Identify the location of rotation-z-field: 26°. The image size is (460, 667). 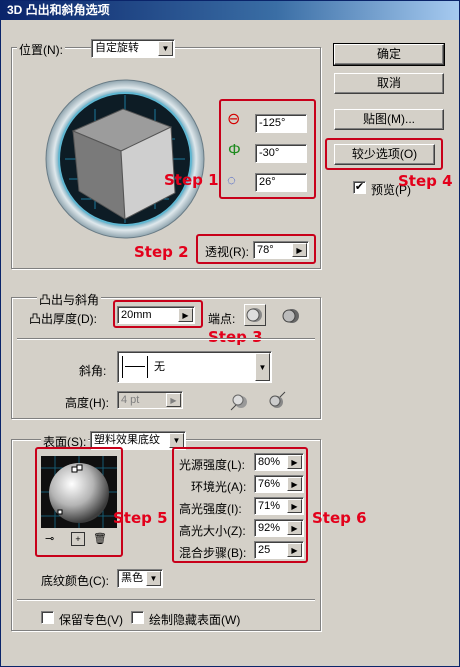
(281, 182).